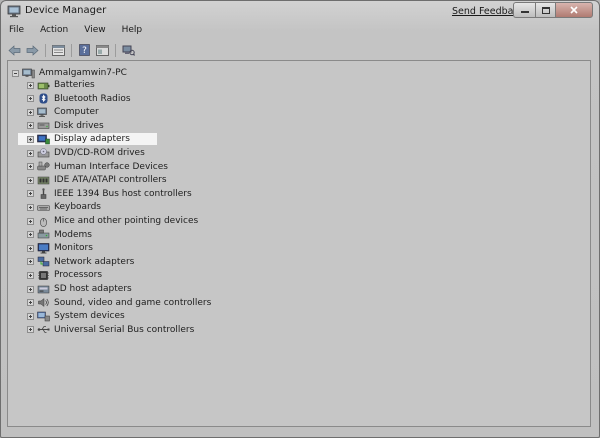 Image resolution: width=600 pixels, height=438 pixels. I want to click on tree-item-network-adapters: Network adapters, so click(81, 262).